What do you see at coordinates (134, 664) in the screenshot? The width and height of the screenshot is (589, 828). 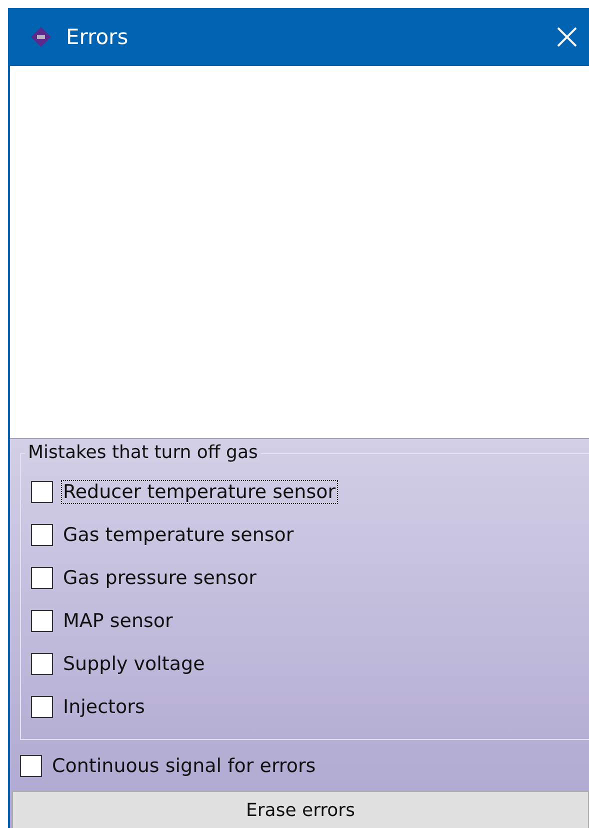 I see `checkbox-label: Supply voltage` at bounding box center [134, 664].